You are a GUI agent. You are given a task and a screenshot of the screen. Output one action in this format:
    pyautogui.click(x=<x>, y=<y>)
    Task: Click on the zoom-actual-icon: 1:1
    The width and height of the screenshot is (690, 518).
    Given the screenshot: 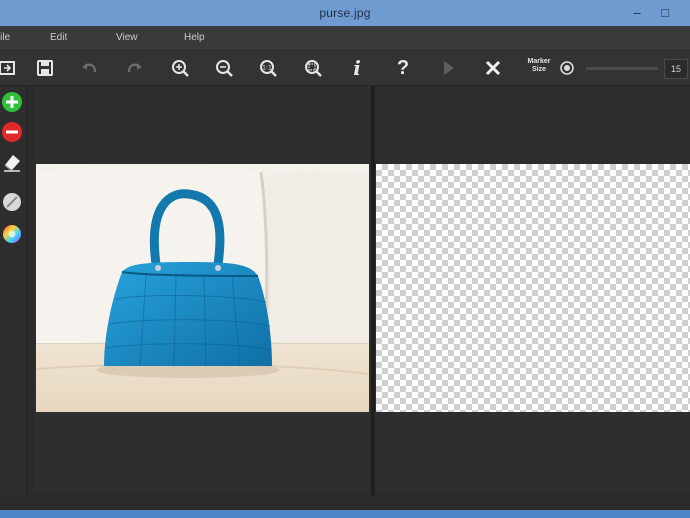 What is the action you would take?
    pyautogui.click(x=268, y=68)
    